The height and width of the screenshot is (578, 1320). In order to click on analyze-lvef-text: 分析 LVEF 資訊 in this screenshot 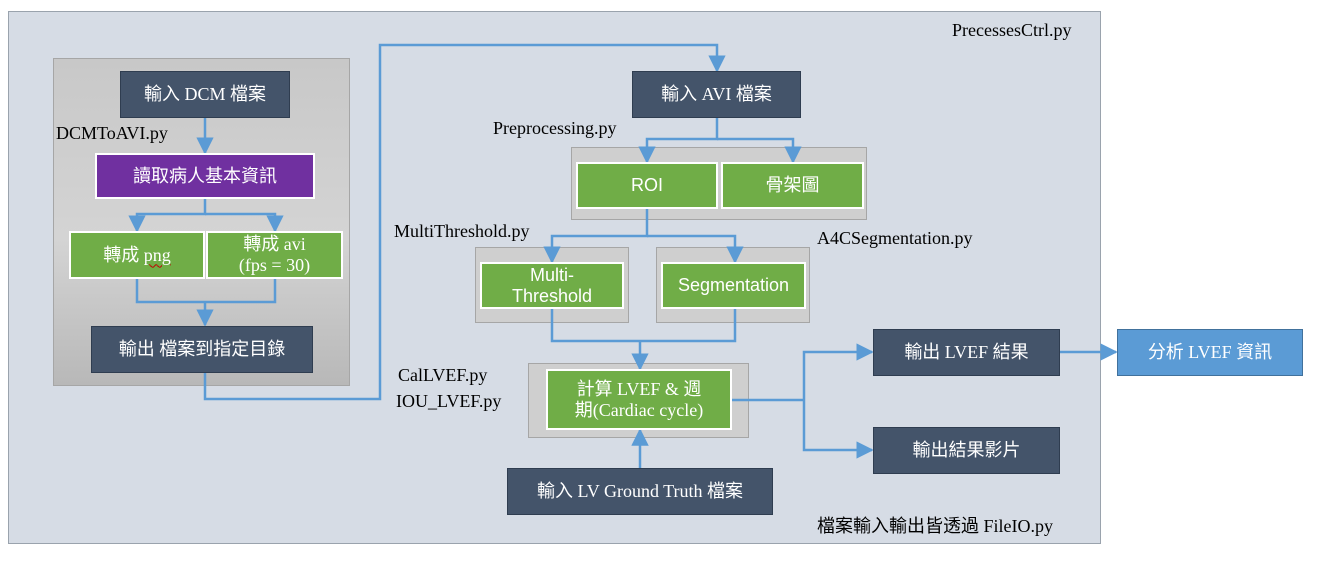, I will do `click(1210, 352)`.